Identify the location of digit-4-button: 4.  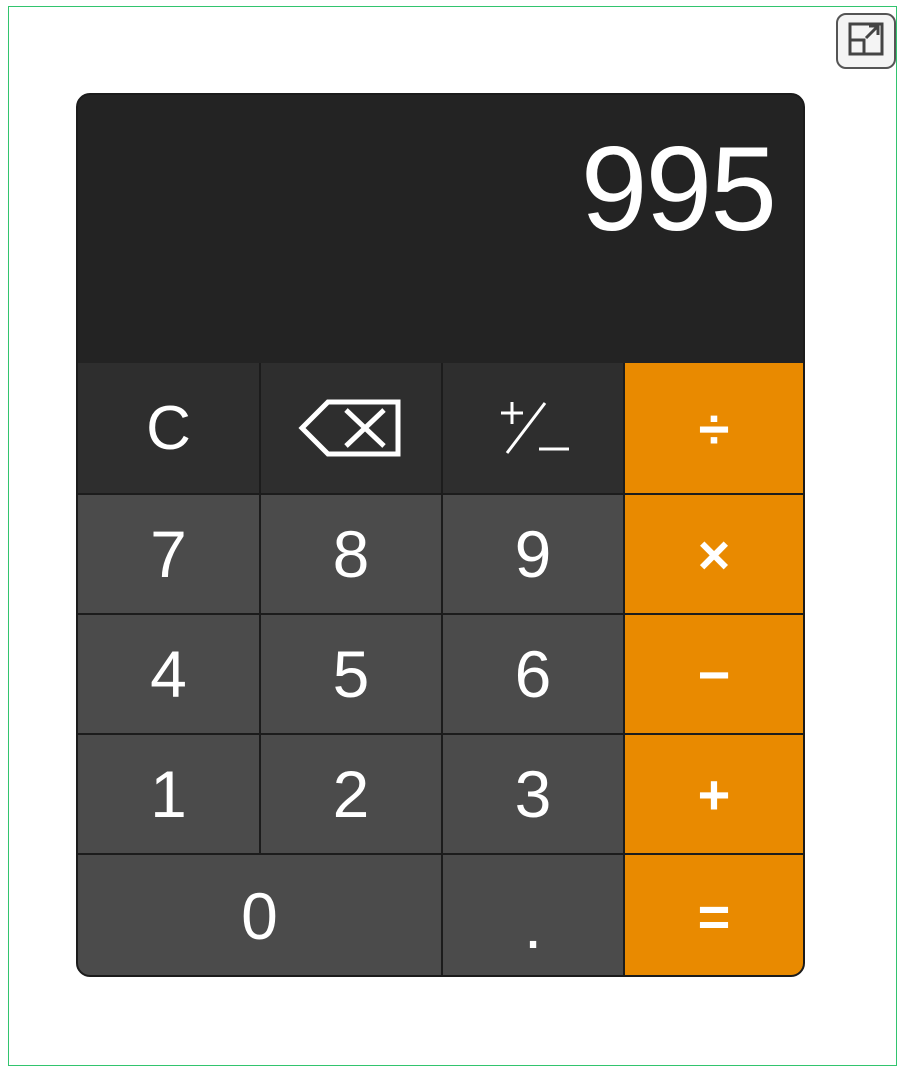
(169, 675).